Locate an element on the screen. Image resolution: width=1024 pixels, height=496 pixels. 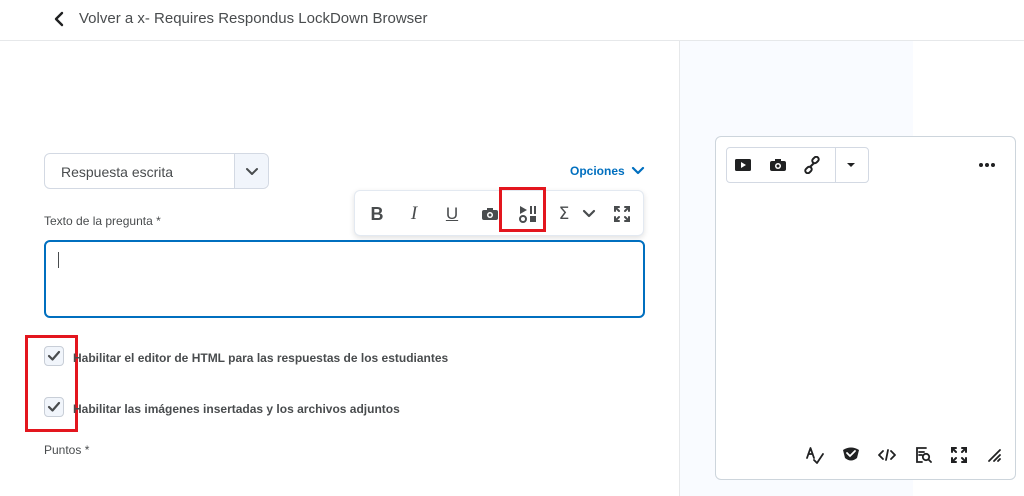
checkbox-attachments is located at coordinates (54, 407).